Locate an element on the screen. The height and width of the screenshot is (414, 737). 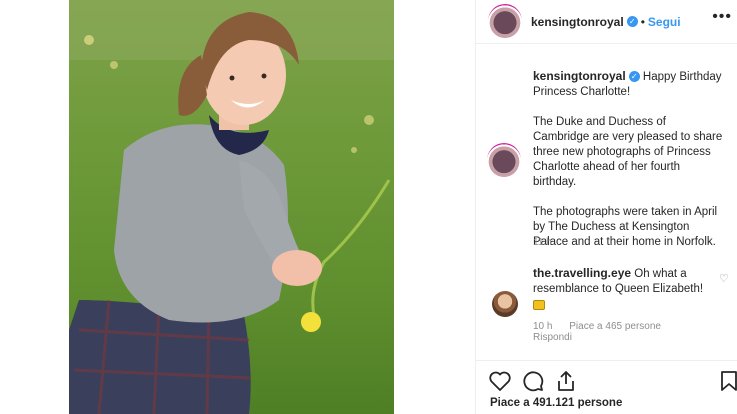
bookmark-icon is located at coordinates (727, 381).